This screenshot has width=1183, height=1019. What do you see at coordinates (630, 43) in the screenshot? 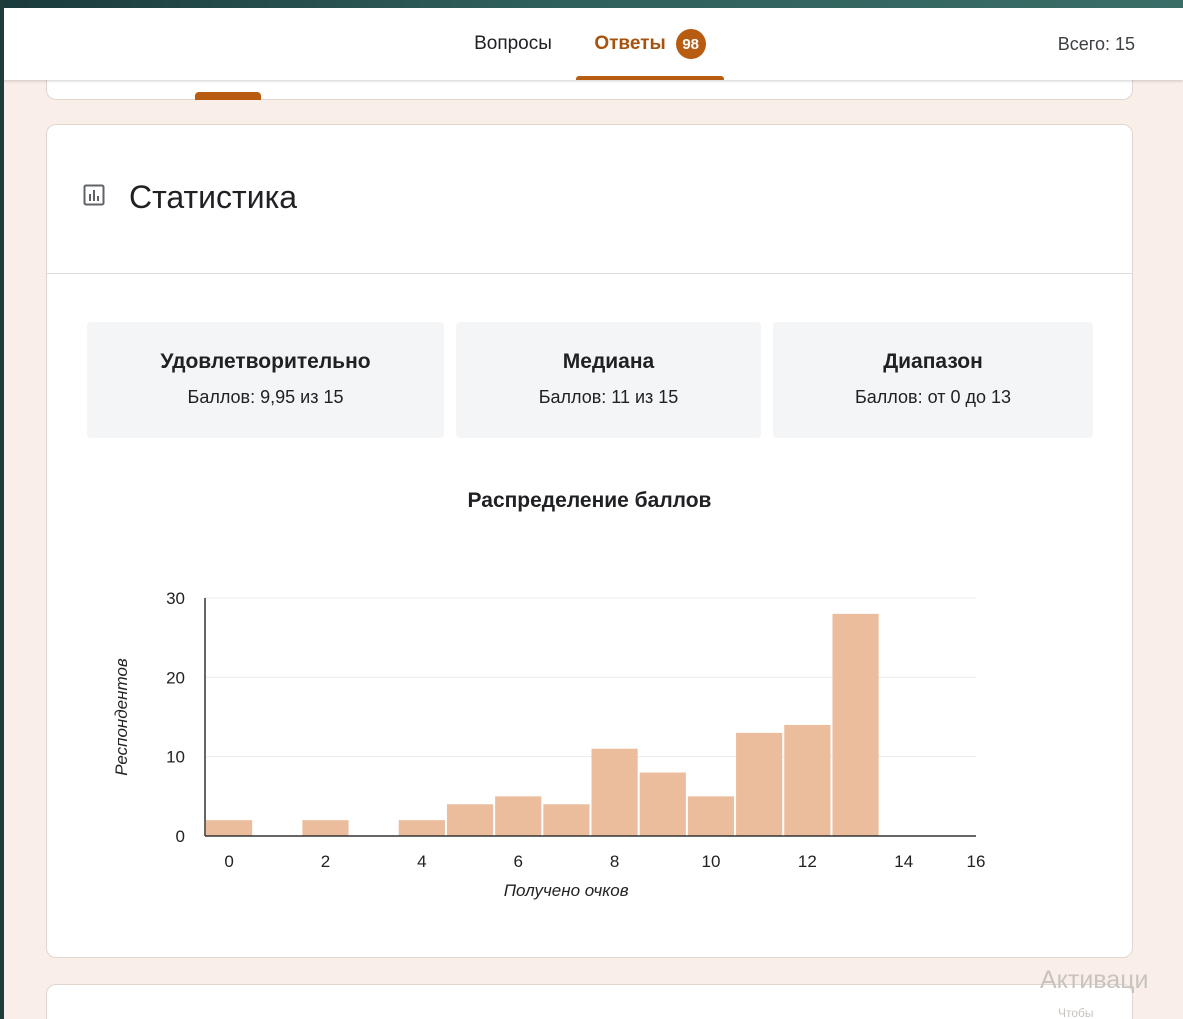
I see `tab-answers-label: Ответы` at bounding box center [630, 43].